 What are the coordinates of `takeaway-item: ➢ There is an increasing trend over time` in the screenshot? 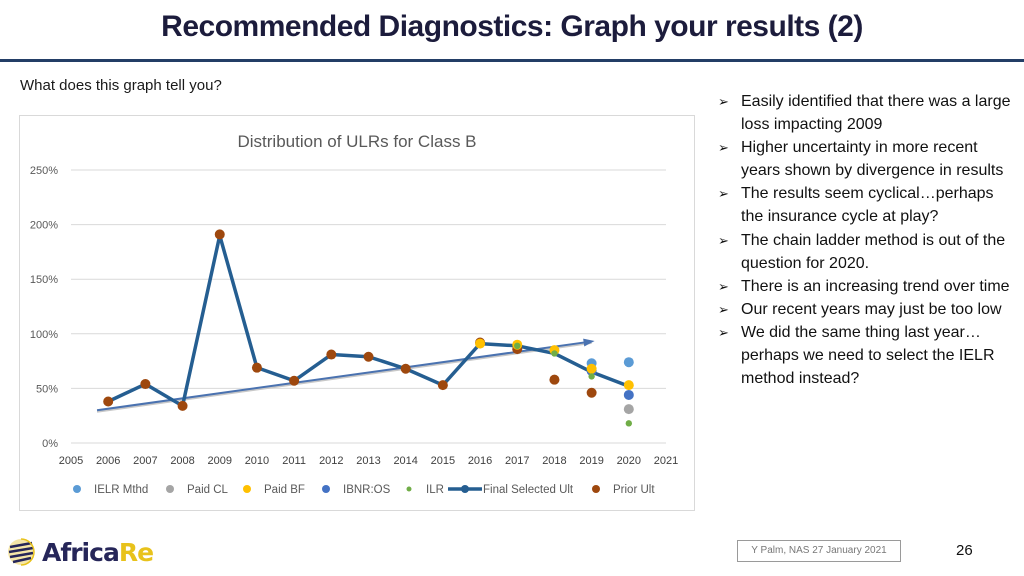 It's located at (868, 286).